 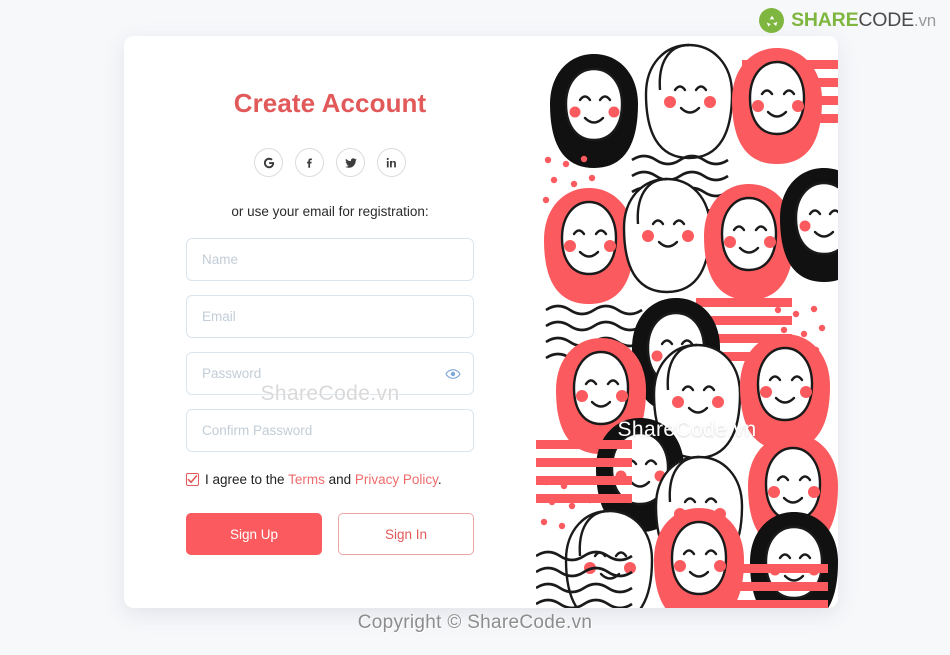 I want to click on terms-middle: and, so click(x=339, y=479).